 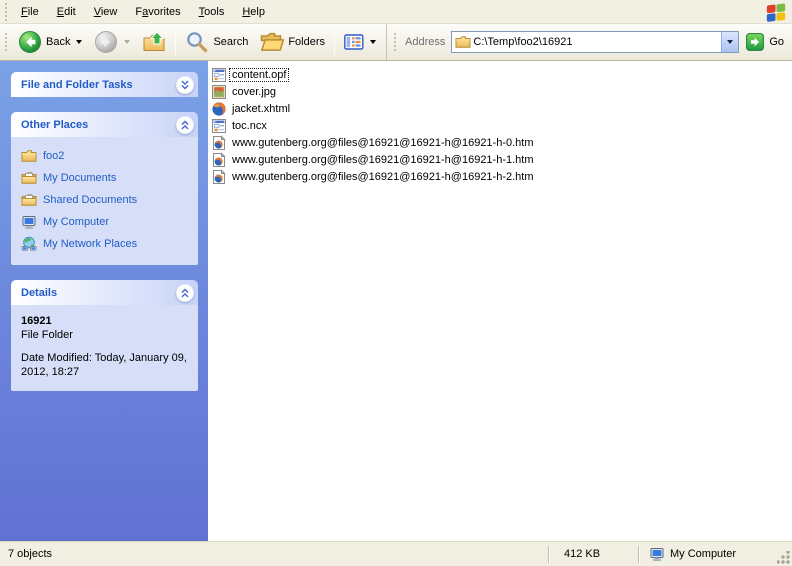 I want to click on search-label: Search, so click(x=231, y=42).